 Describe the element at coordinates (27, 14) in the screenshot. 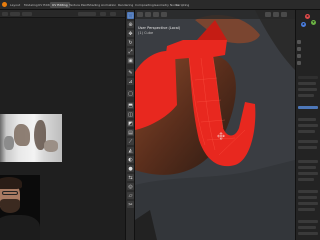

I see `image-menu-button` at that location.